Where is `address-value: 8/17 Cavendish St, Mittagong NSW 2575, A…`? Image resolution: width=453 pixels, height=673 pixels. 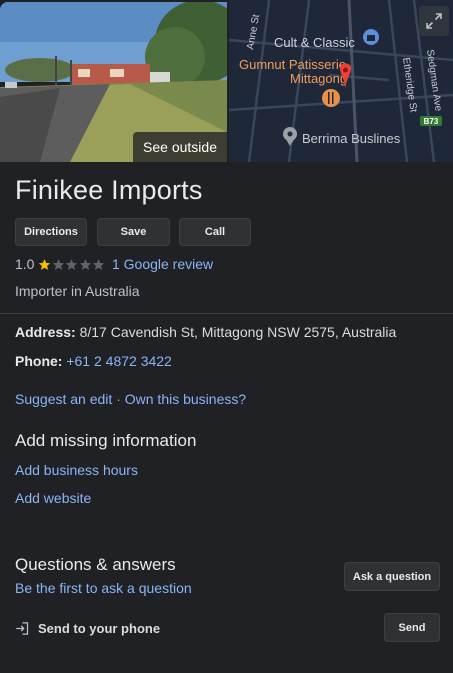
address-value: 8/17 Cavendish St, Mittagong NSW 2575, A… is located at coordinates (238, 332).